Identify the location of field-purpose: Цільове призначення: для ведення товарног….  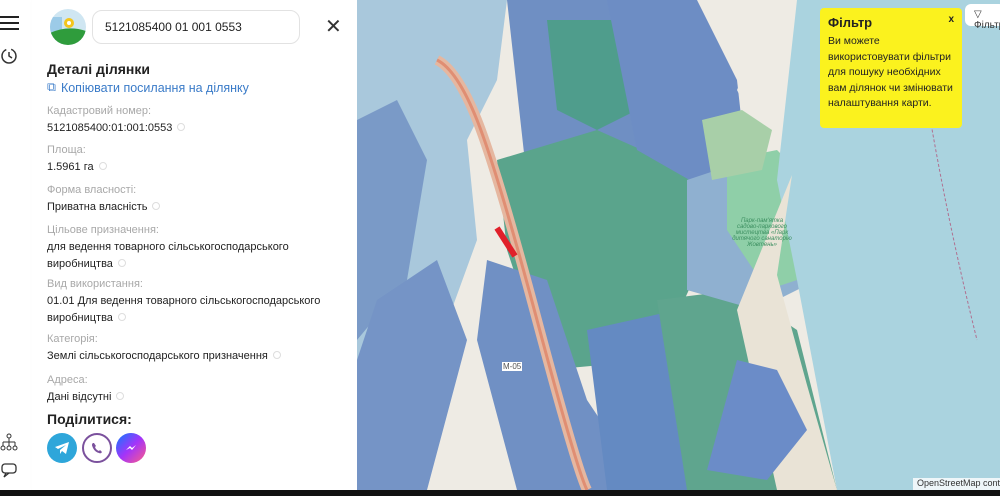
(177, 248).